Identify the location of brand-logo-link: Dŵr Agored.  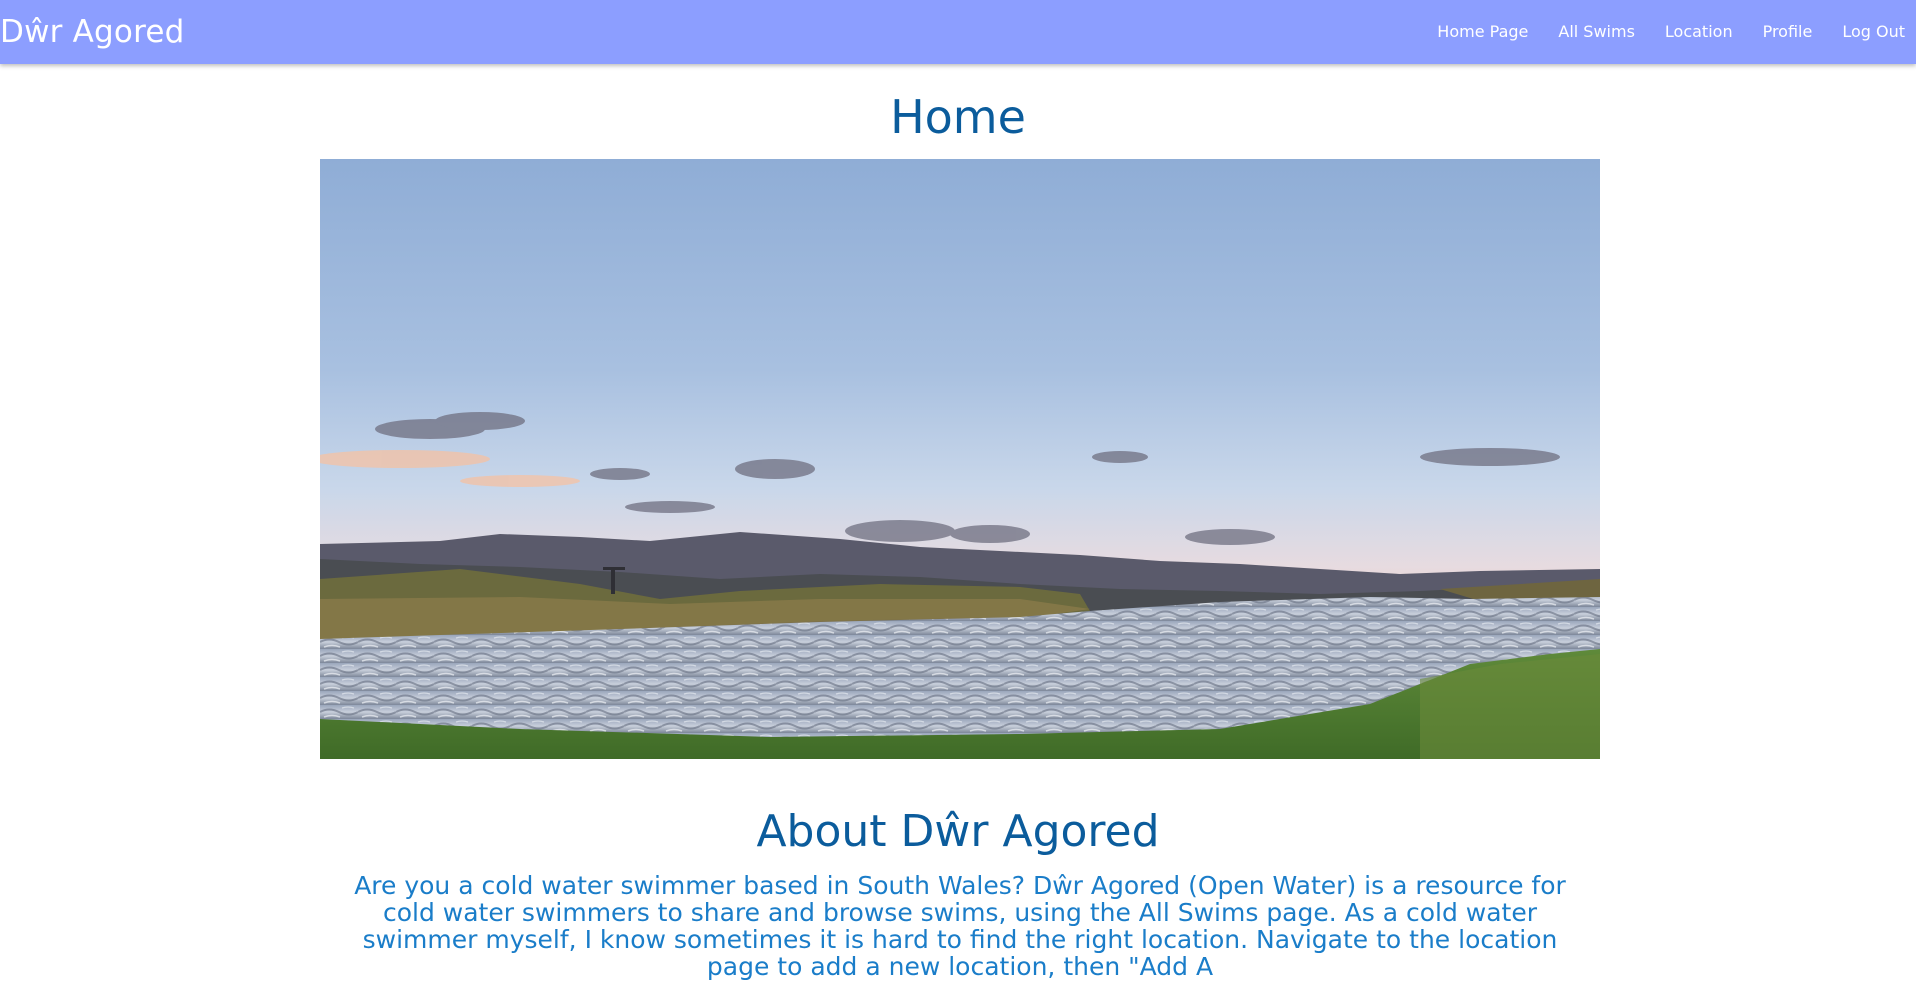
(92, 32).